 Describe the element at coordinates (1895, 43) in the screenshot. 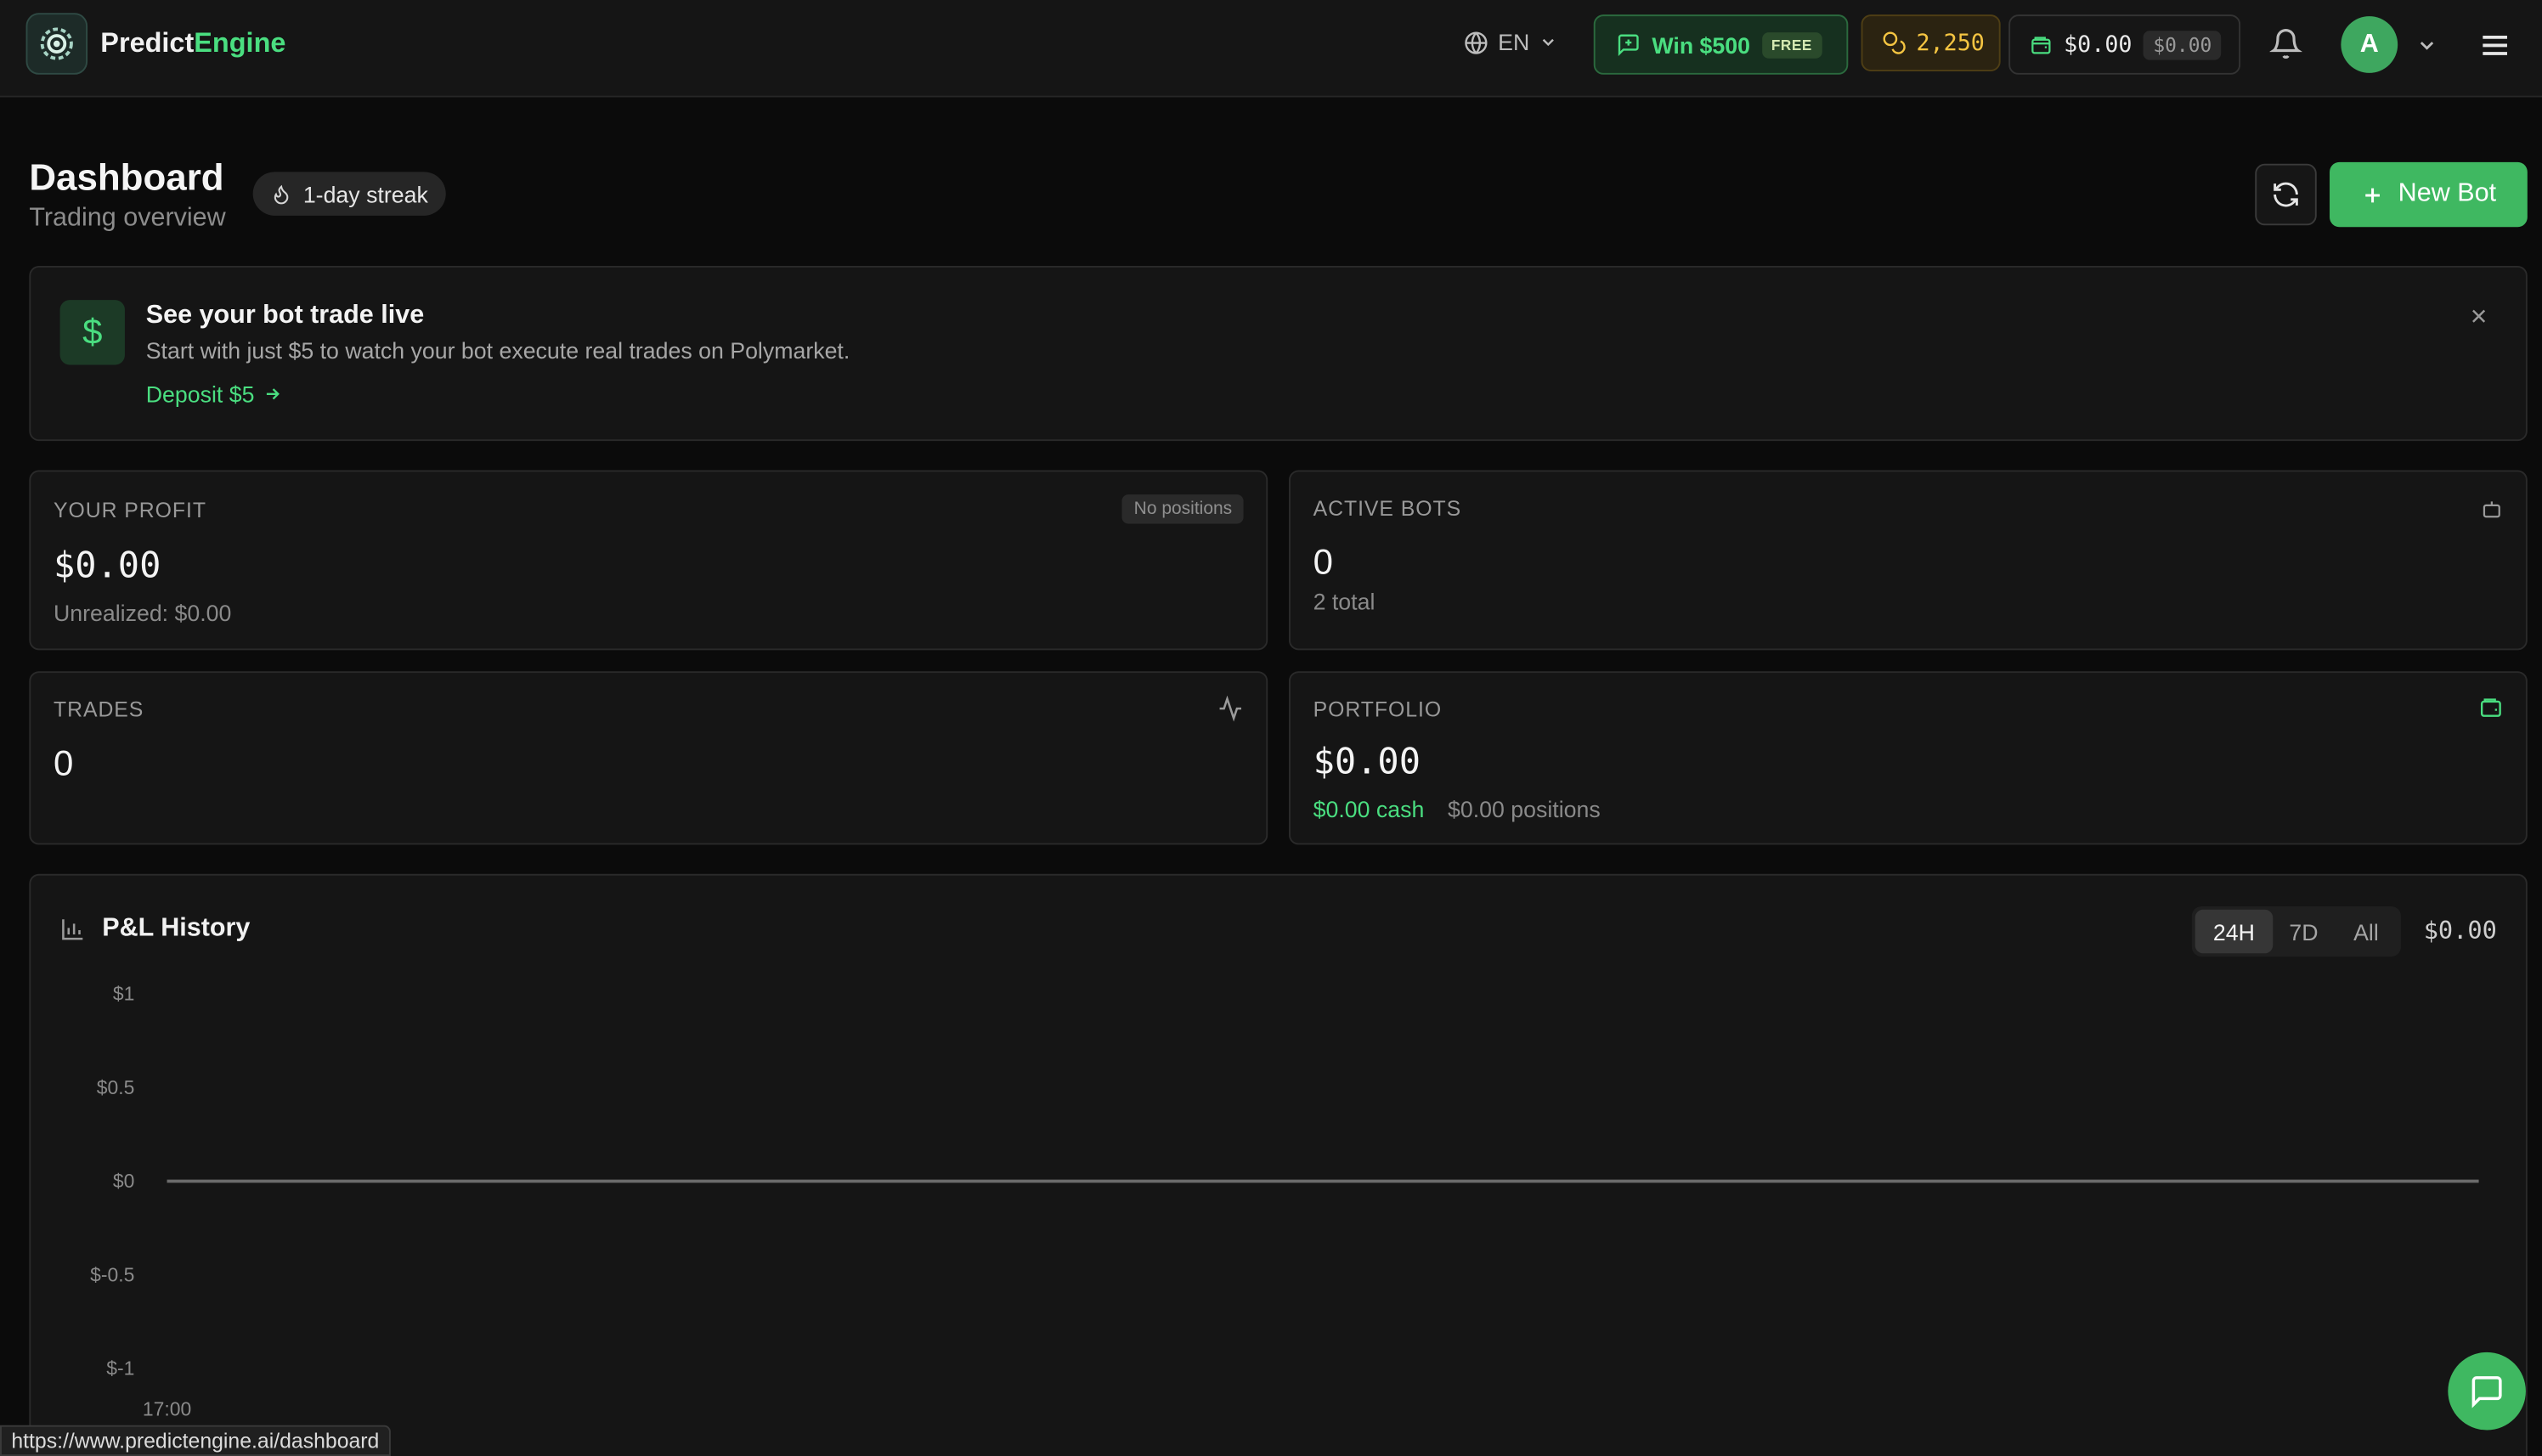

I see `coins-icon` at that location.